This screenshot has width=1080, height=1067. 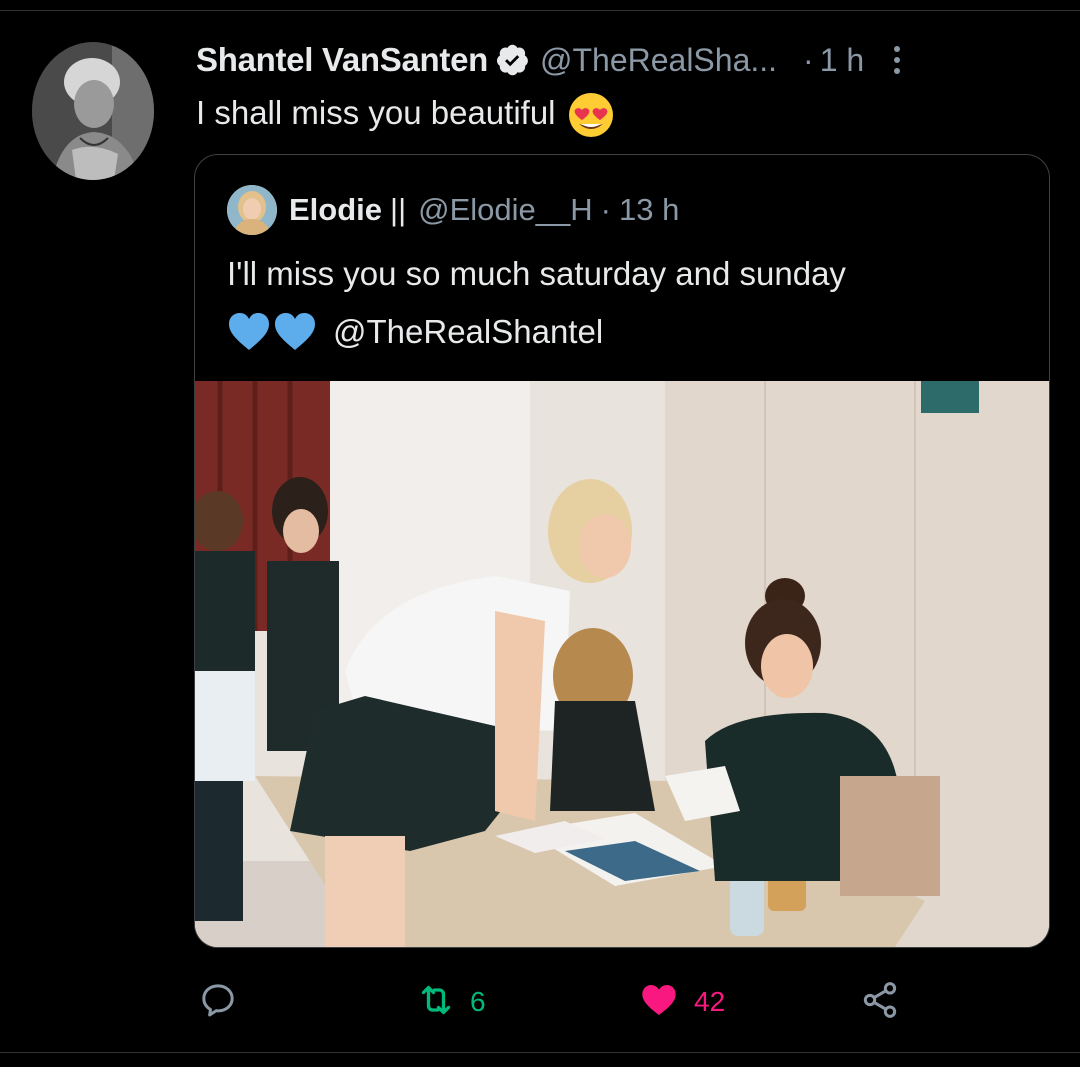 What do you see at coordinates (681, 1002) in the screenshot?
I see `like-button: 42` at bounding box center [681, 1002].